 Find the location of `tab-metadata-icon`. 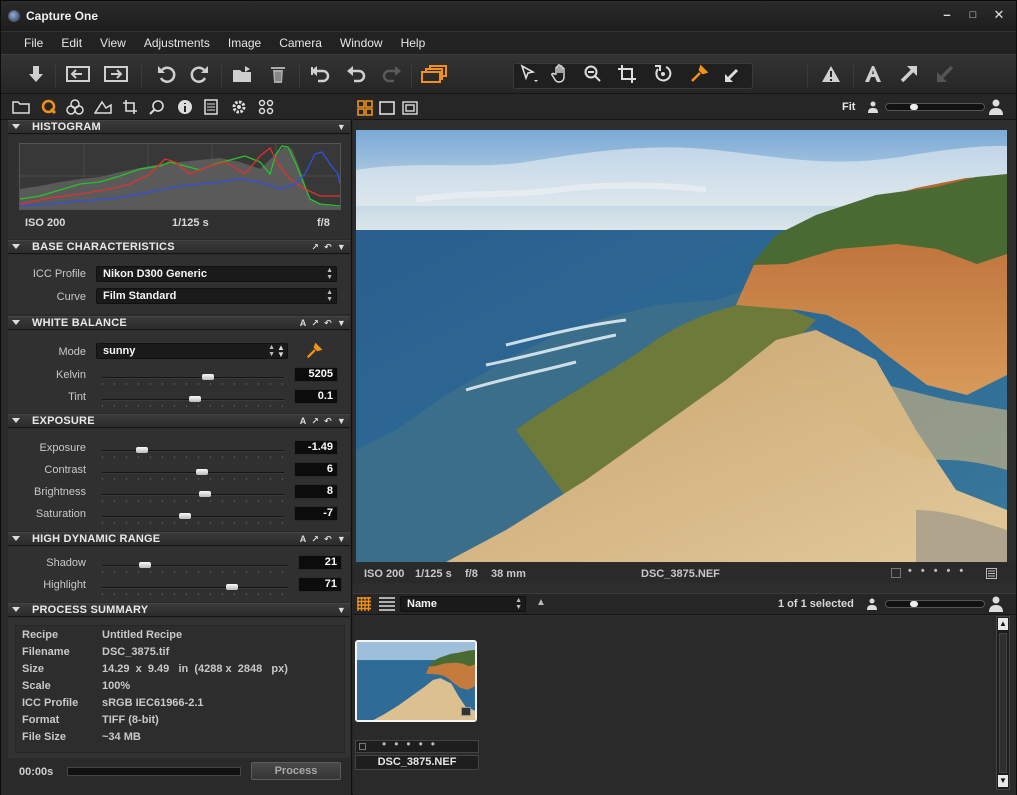

tab-metadata-icon is located at coordinates (211, 107).